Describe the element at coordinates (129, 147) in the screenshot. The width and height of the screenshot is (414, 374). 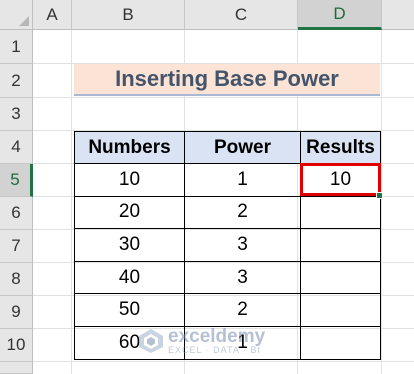
I see `header-numbers: Numbers` at that location.